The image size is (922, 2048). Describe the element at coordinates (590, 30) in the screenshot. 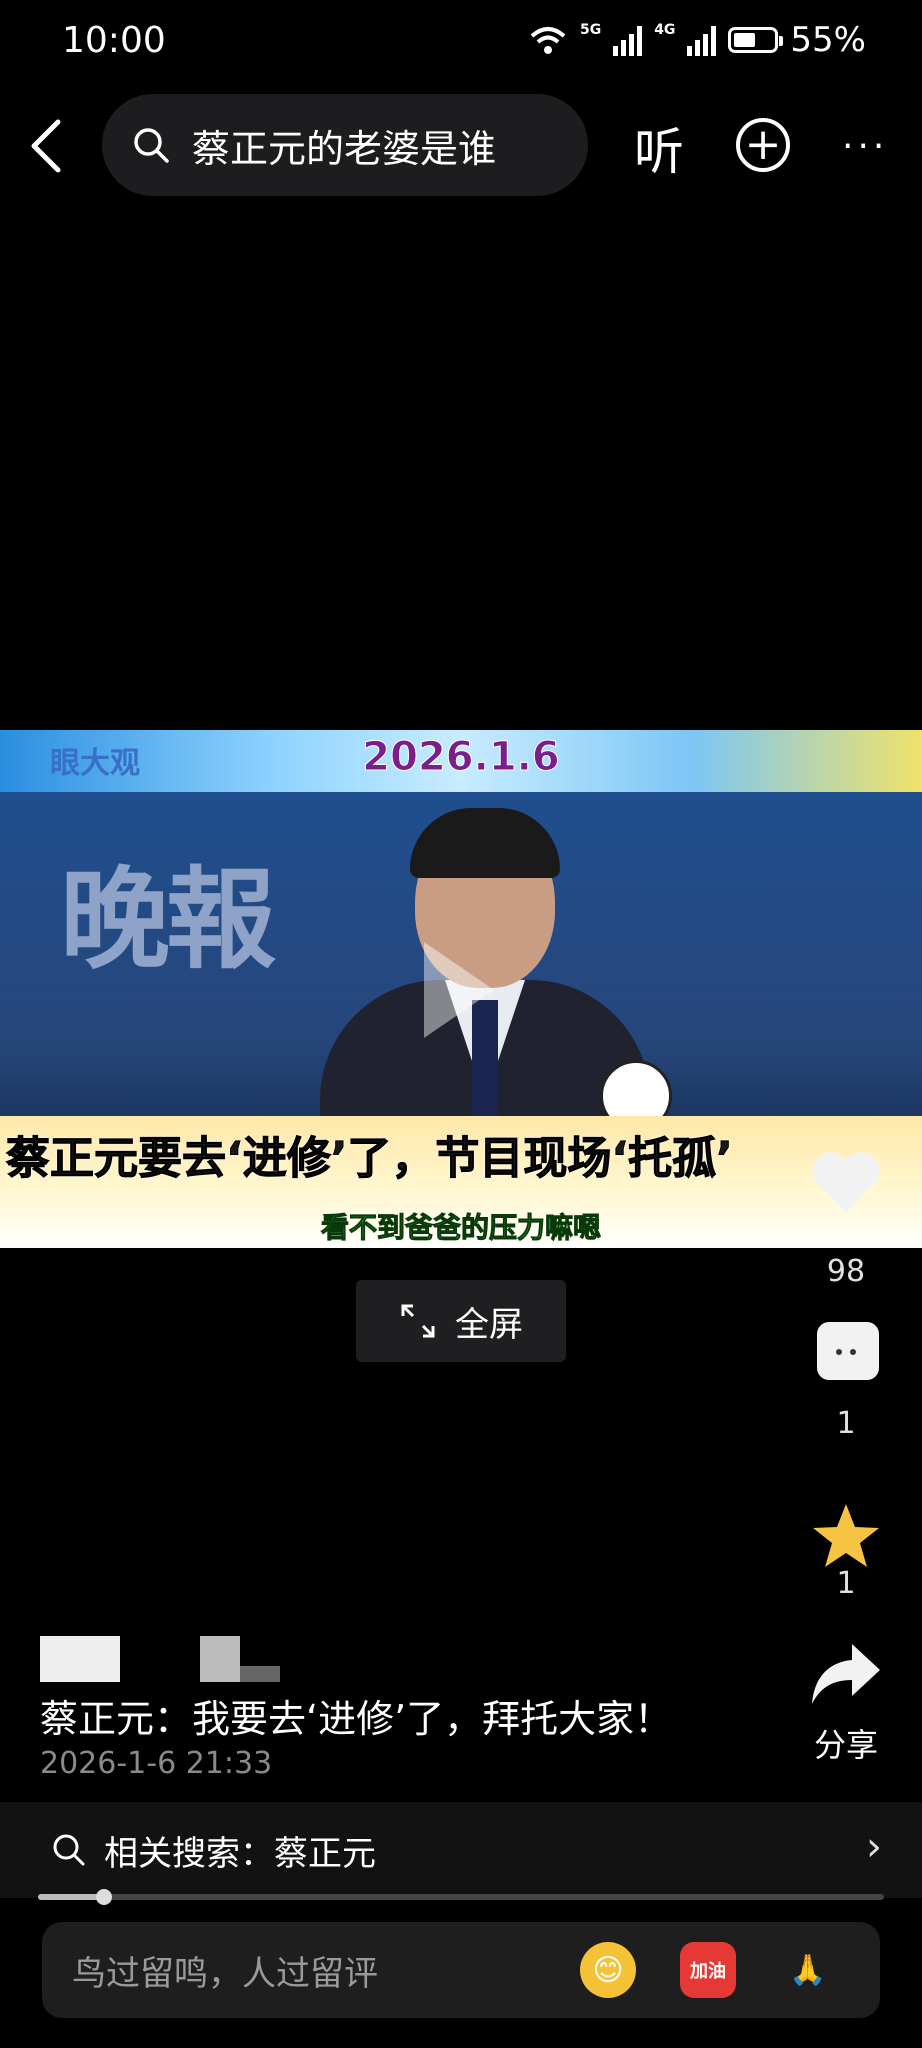

I see `network-5g-label: 5G` at that location.